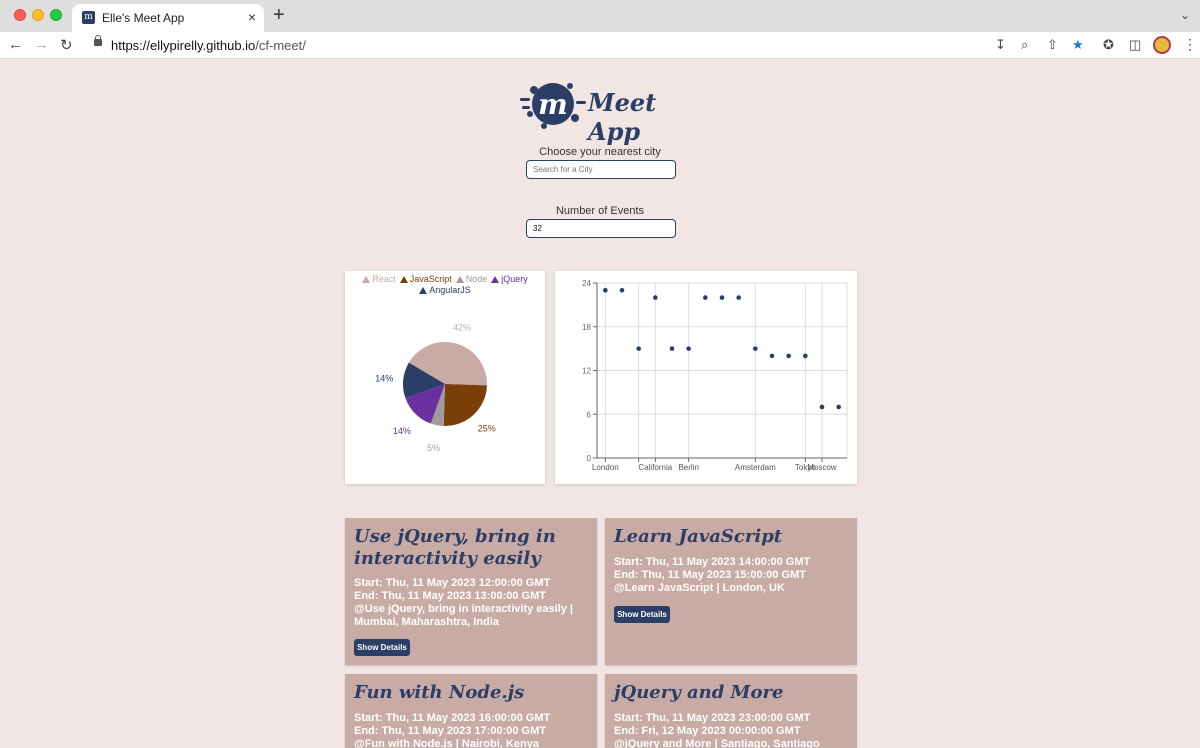  I want to click on pie-slice-label: 25%, so click(487, 428).